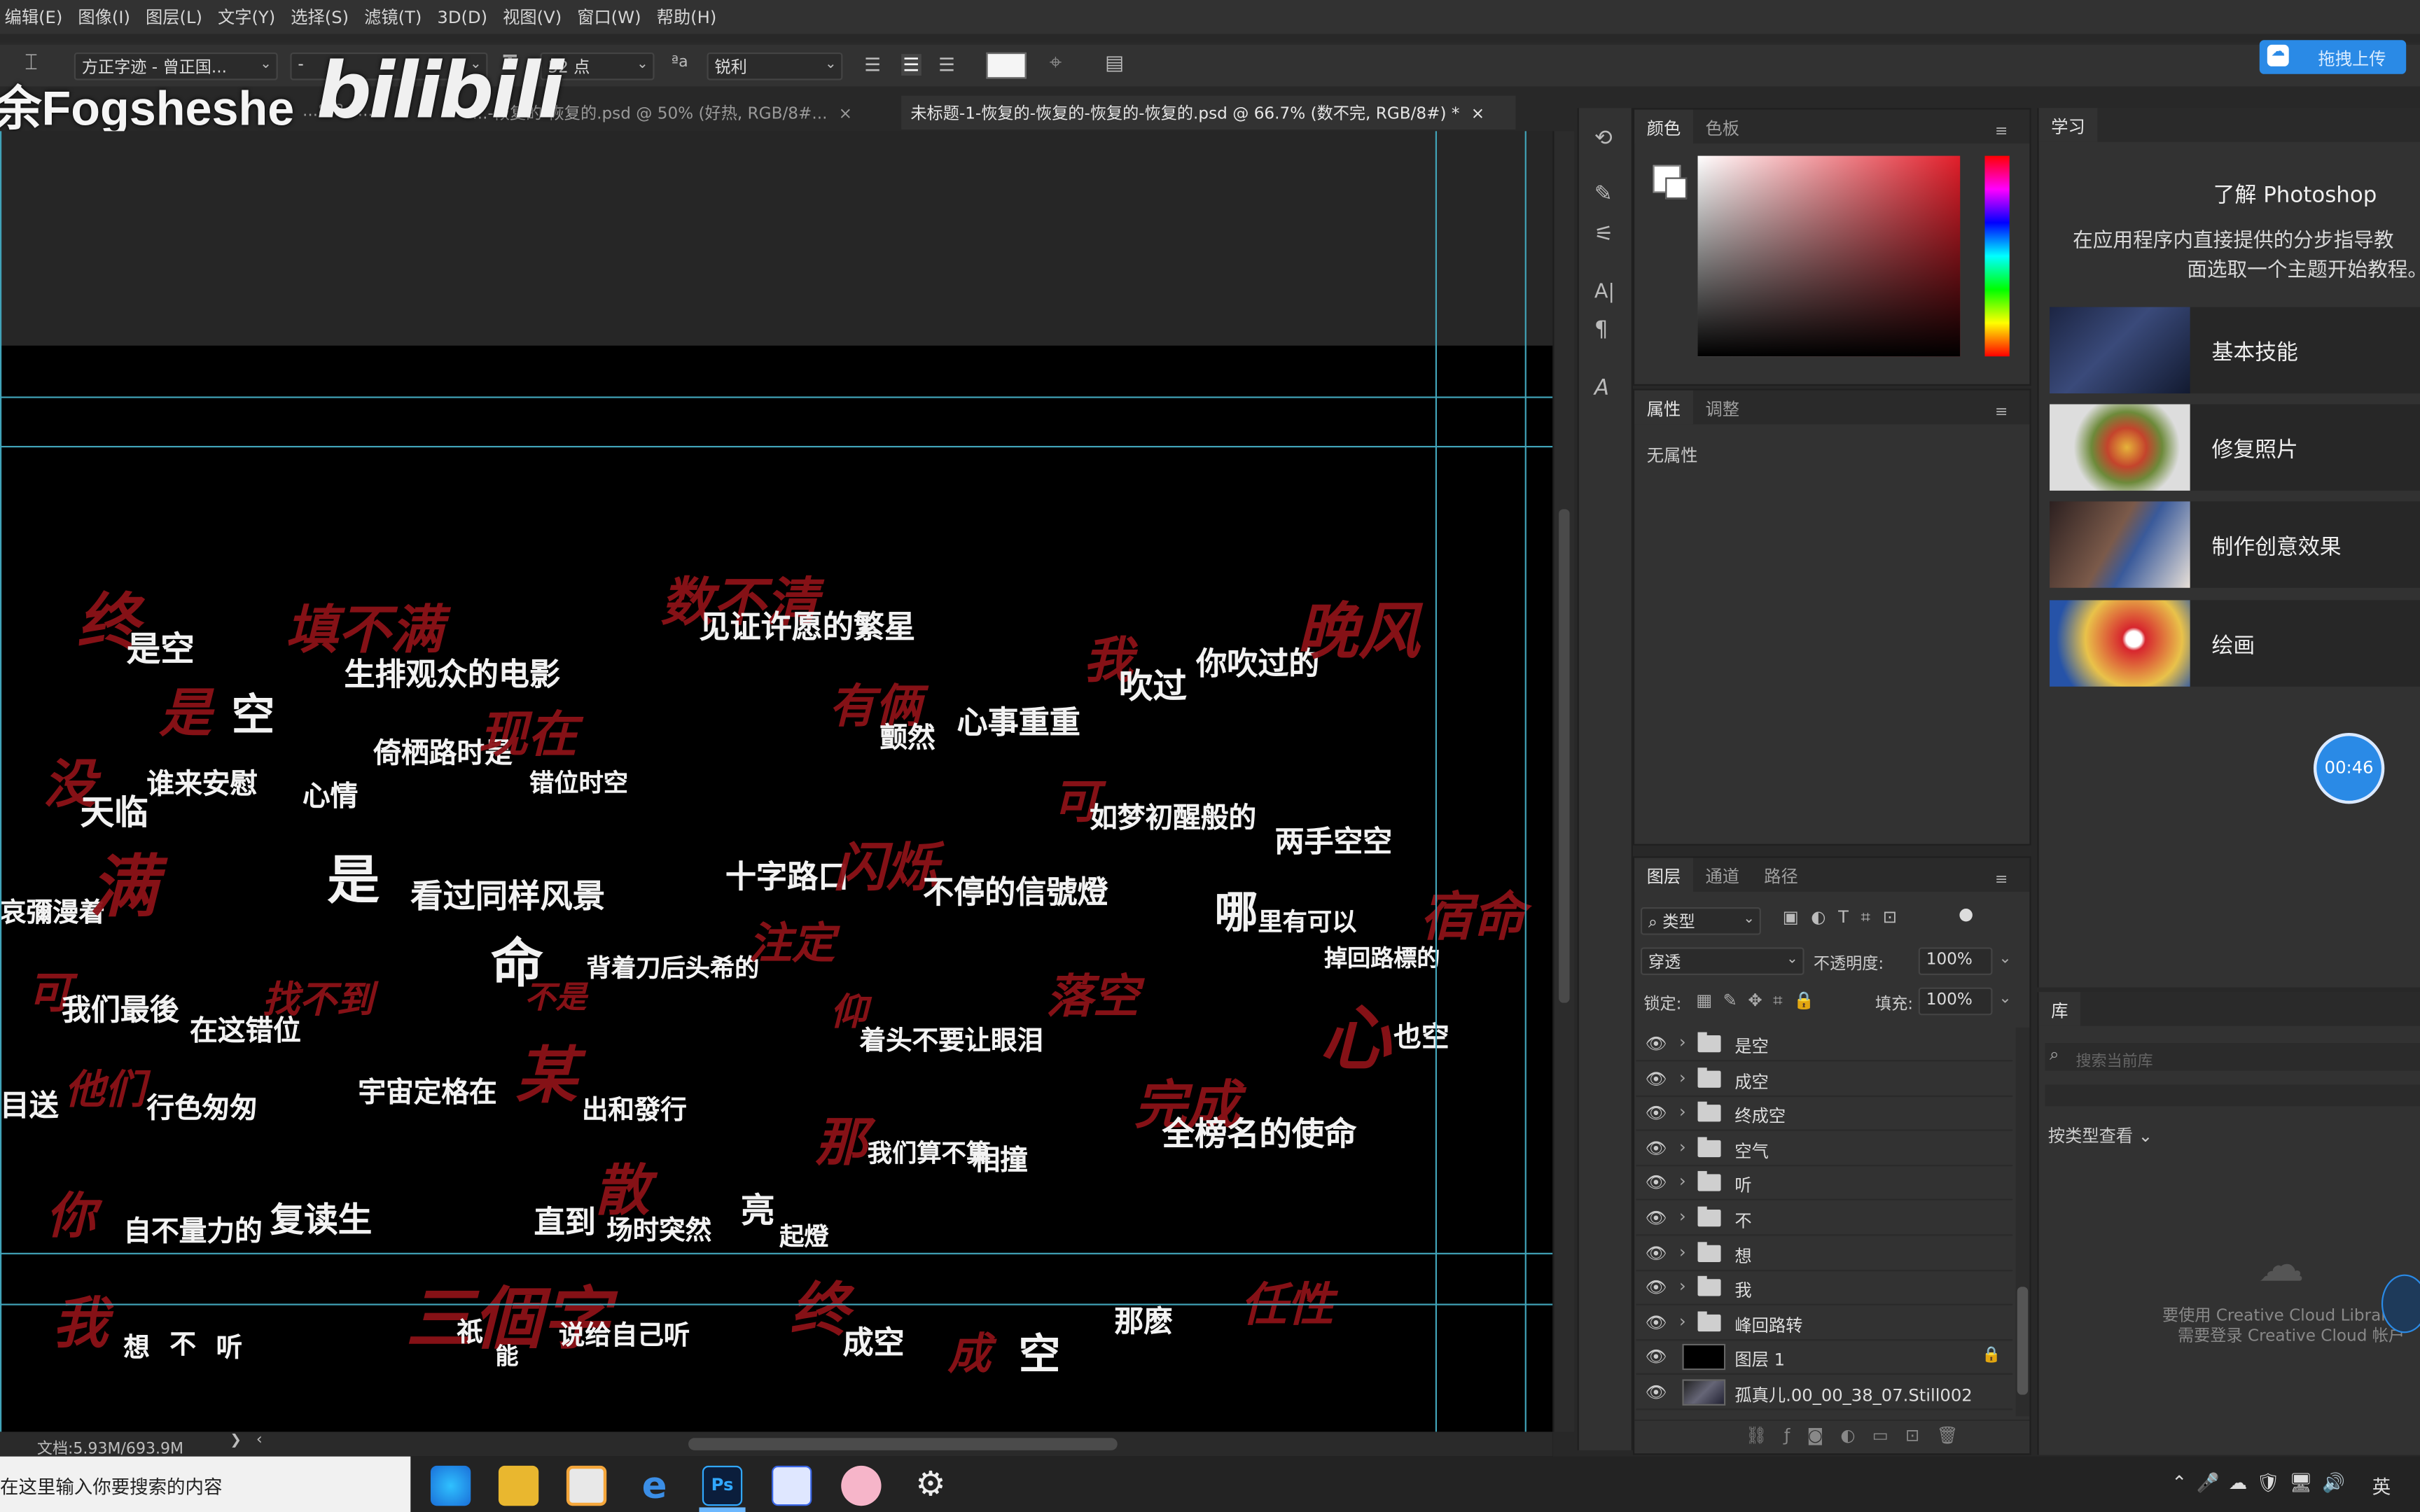  I want to click on menu-window: 窗口(W), so click(612, 17).